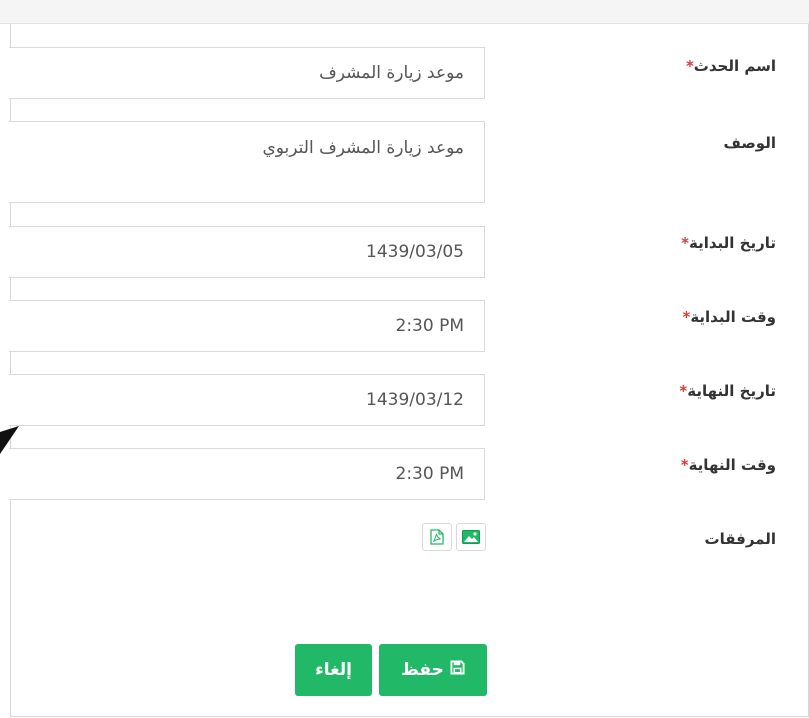 Image resolution: width=809 pixels, height=718 pixels. What do you see at coordinates (730, 66) in the screenshot?
I see `event-name-label: اسم الحدث*` at bounding box center [730, 66].